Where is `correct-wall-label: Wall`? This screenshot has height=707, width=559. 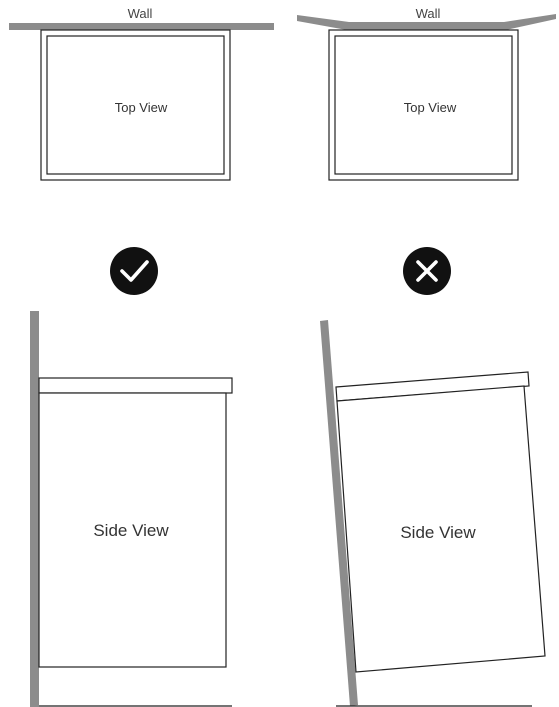
correct-wall-label: Wall is located at coordinates (140, 13).